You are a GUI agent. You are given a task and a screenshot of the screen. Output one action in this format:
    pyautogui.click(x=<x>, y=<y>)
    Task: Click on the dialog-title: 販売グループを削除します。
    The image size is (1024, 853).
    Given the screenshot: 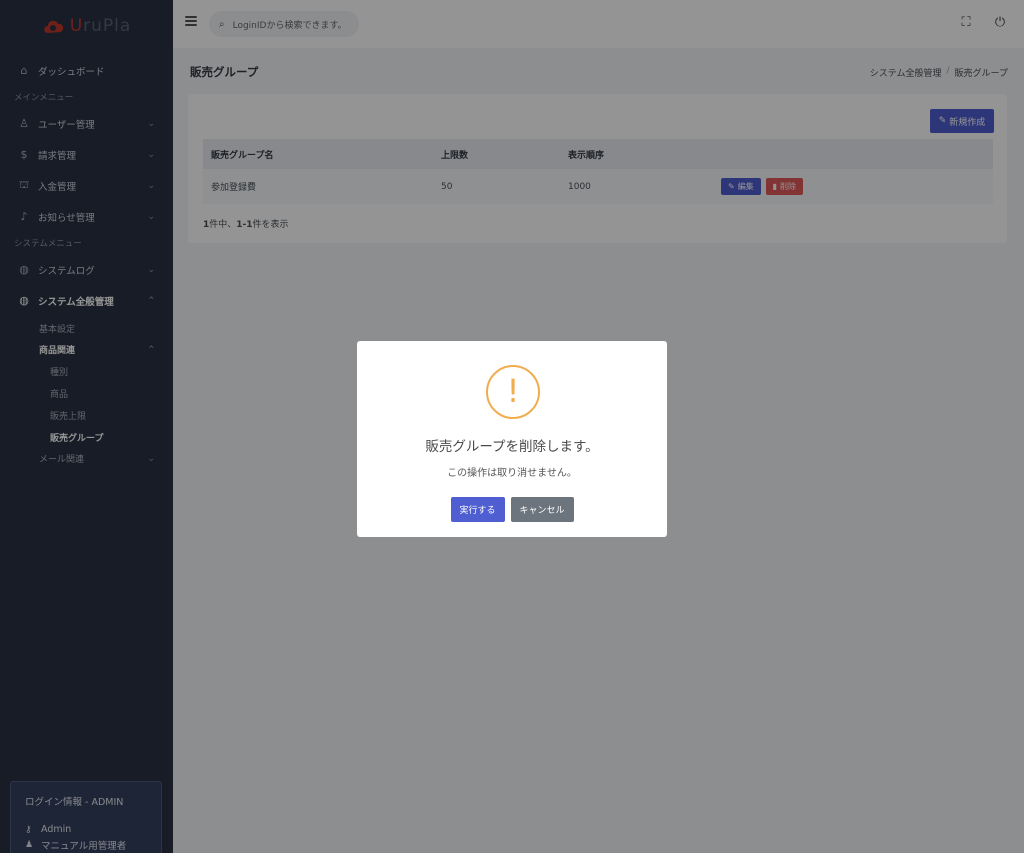 What is the action you would take?
    pyautogui.click(x=512, y=447)
    